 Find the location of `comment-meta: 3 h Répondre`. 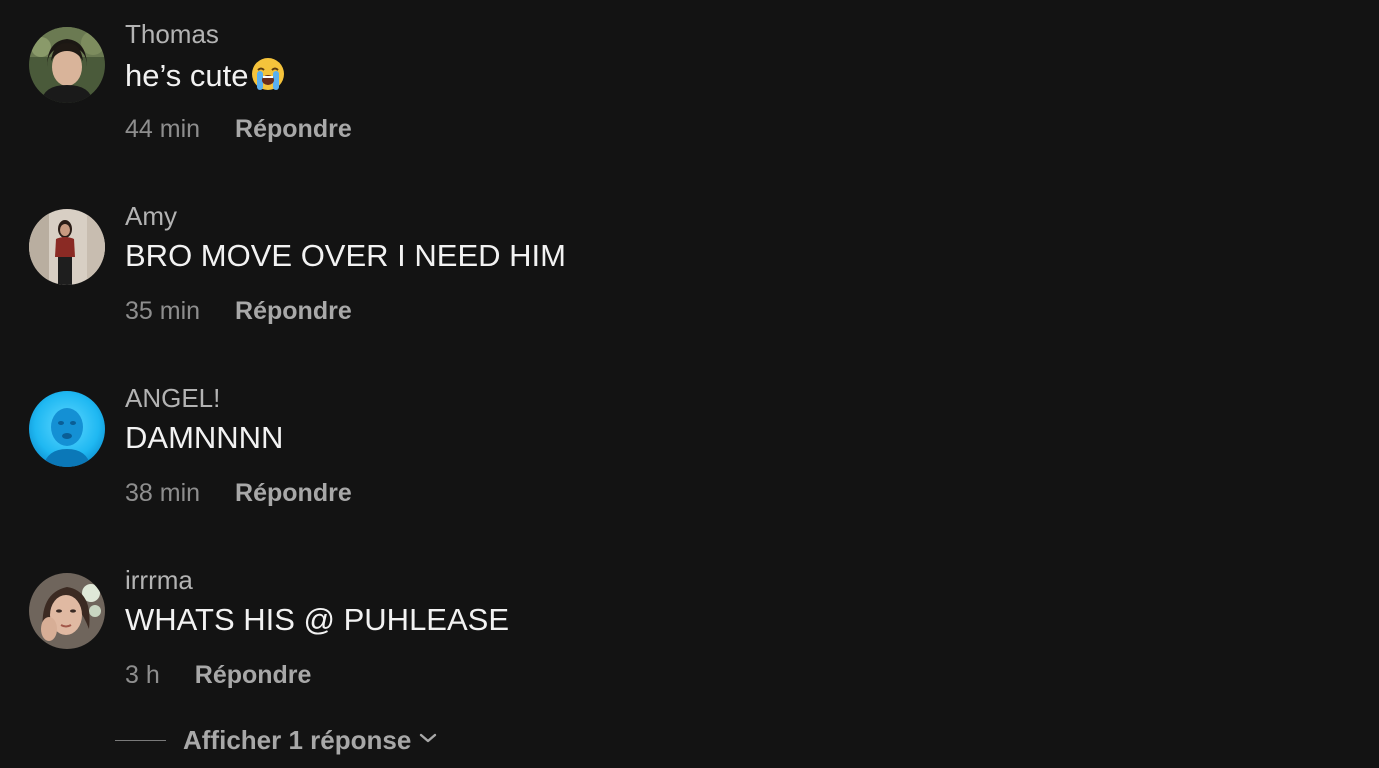

comment-meta: 3 h Répondre is located at coordinates (218, 675).